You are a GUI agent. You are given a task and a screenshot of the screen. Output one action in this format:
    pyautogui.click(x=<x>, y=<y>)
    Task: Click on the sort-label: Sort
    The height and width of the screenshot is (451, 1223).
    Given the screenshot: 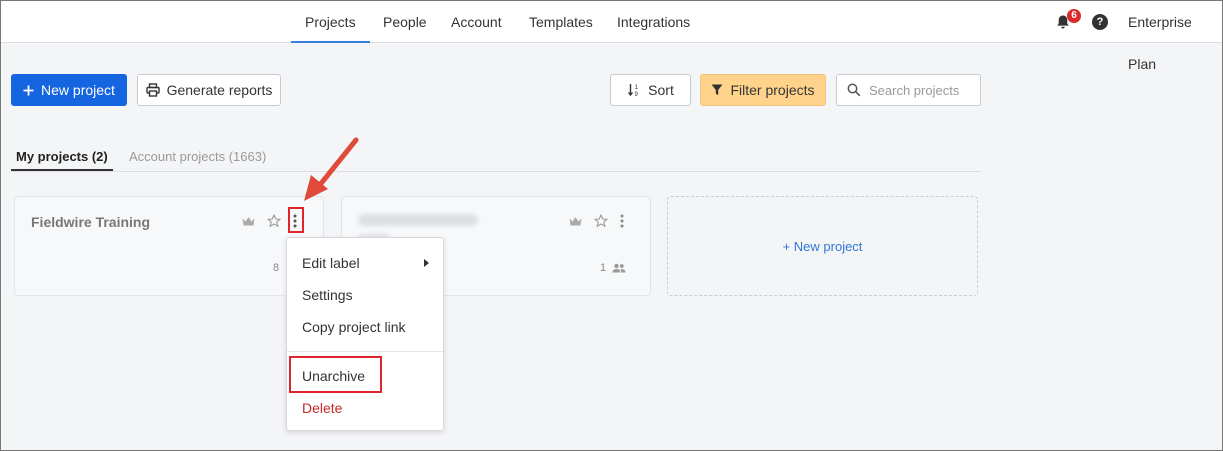 What is the action you would take?
    pyautogui.click(x=661, y=90)
    